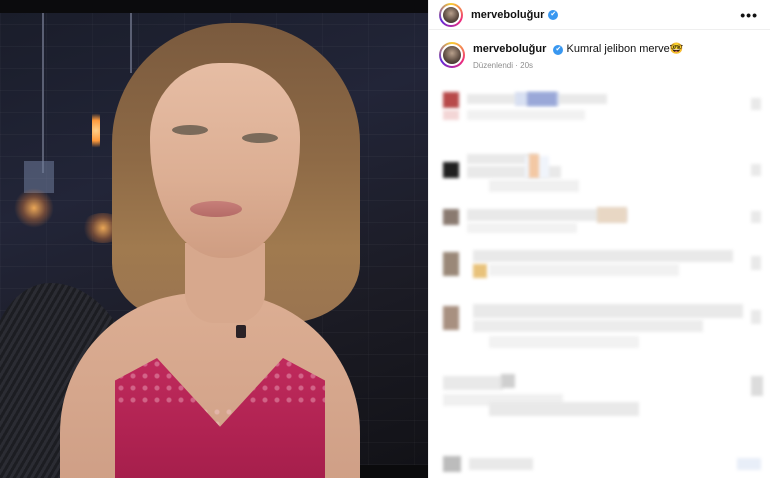 The image size is (770, 478). I want to click on avatar, so click(451, 14).